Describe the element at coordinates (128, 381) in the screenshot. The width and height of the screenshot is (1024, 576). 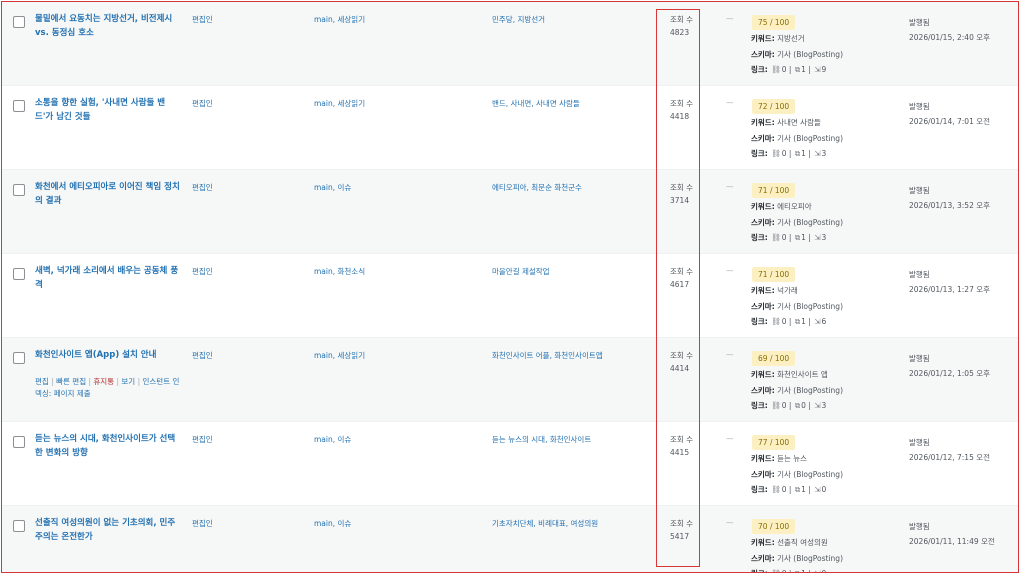
I see `view-link: 보기` at that location.